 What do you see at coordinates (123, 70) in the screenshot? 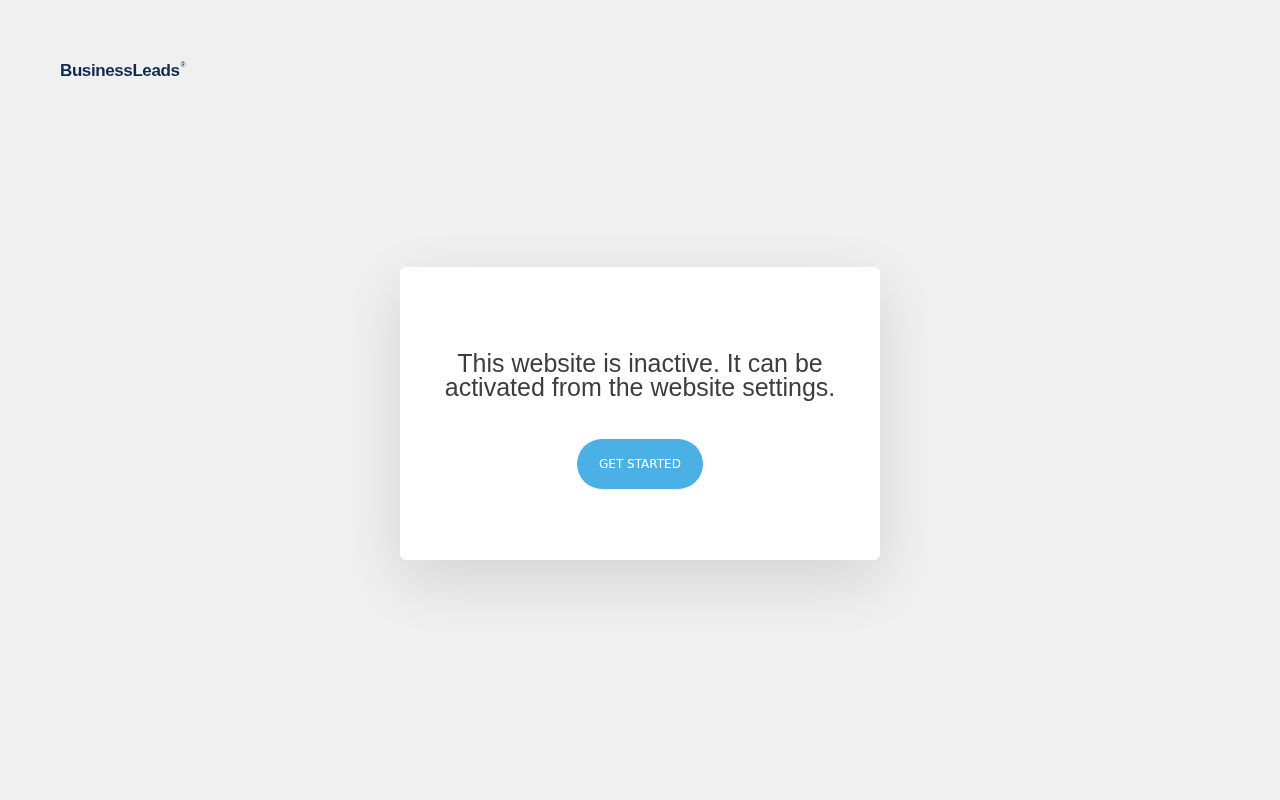
I see `logo: BusinessLeads$^{®}$` at bounding box center [123, 70].